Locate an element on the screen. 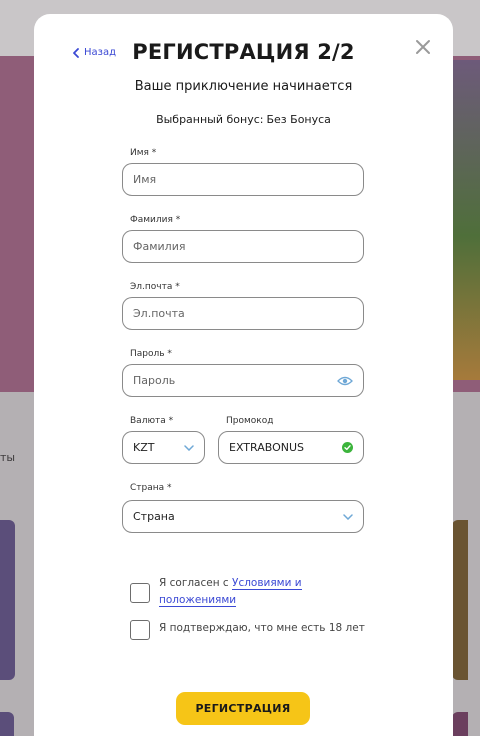 This screenshot has height=736, width=480. email-field is located at coordinates (243, 313).